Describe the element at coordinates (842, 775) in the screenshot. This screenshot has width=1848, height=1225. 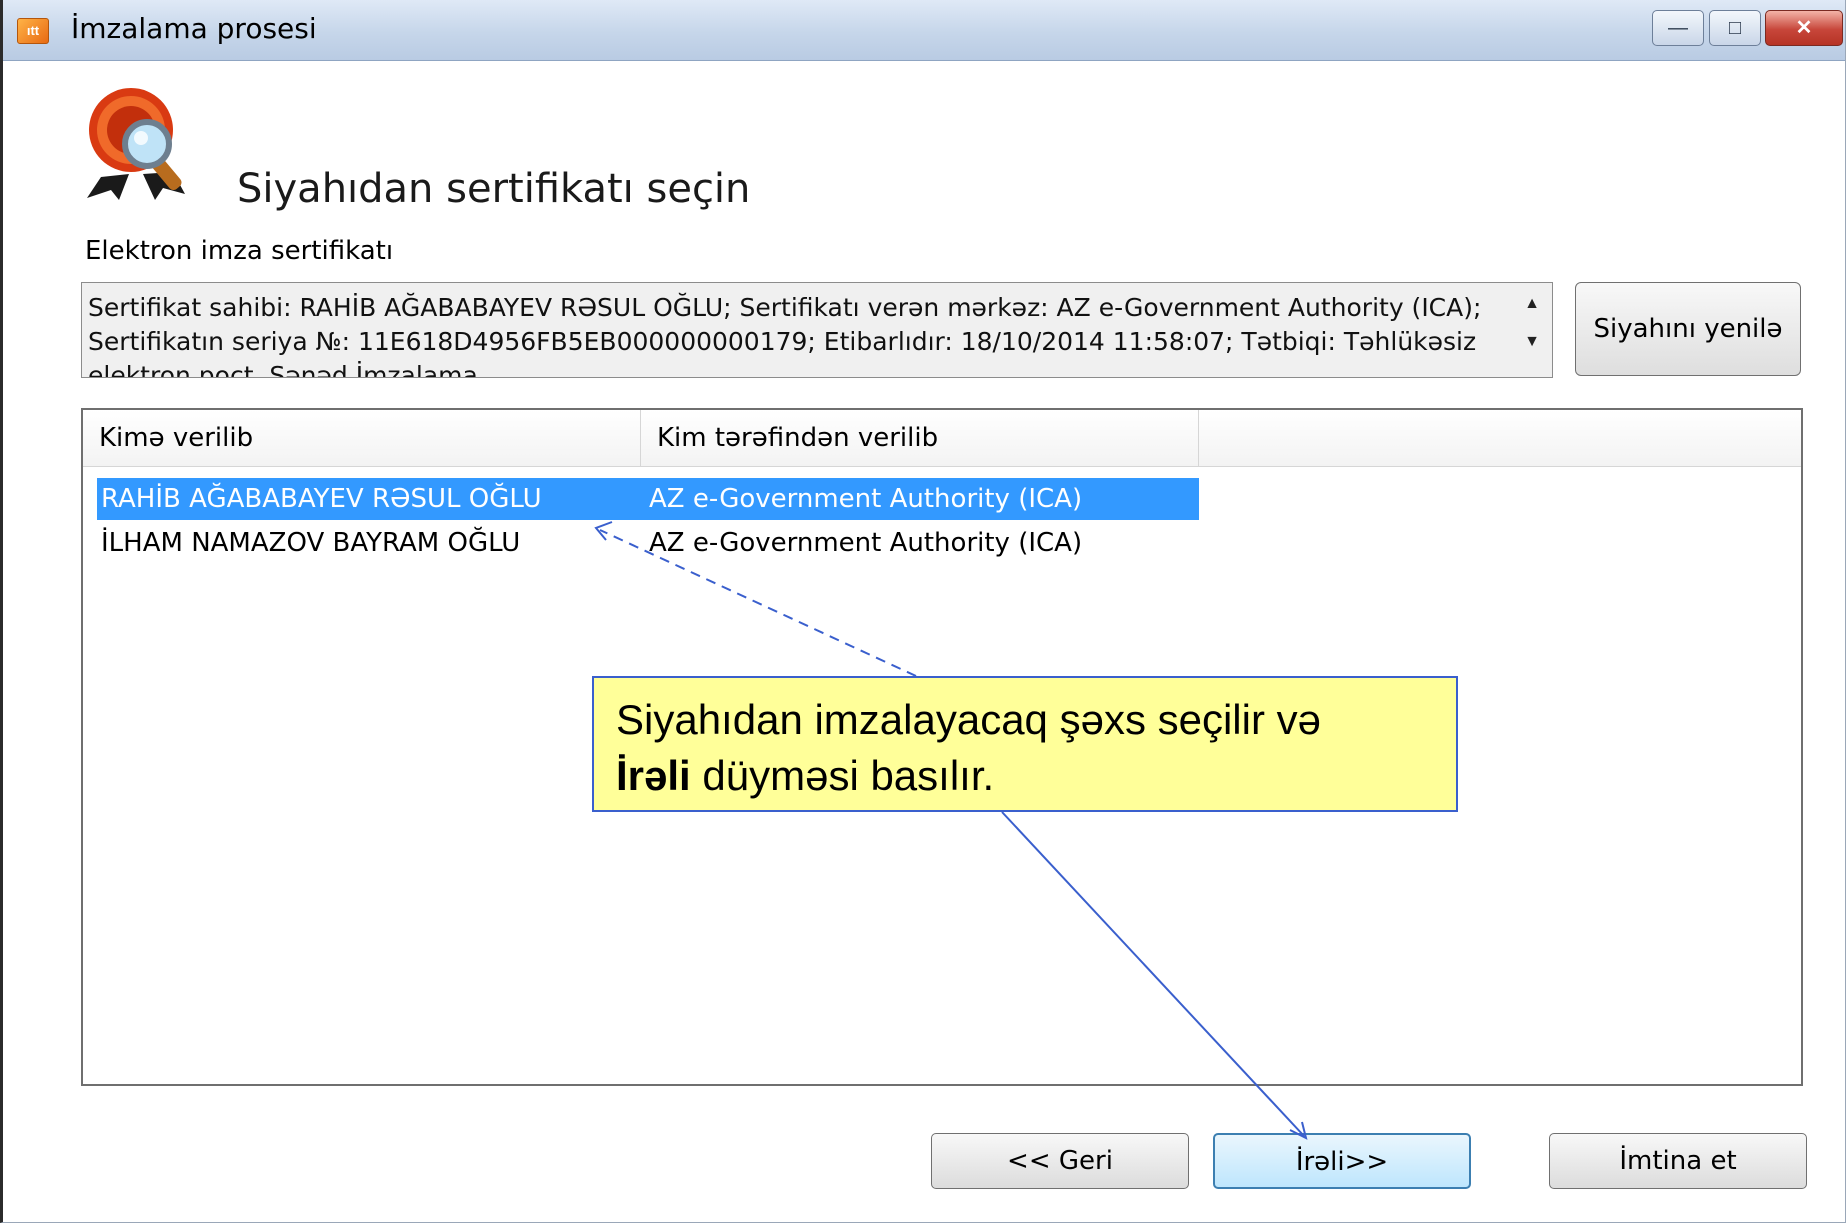
I see `callout-line2-rest: düyməsi basılır.` at that location.